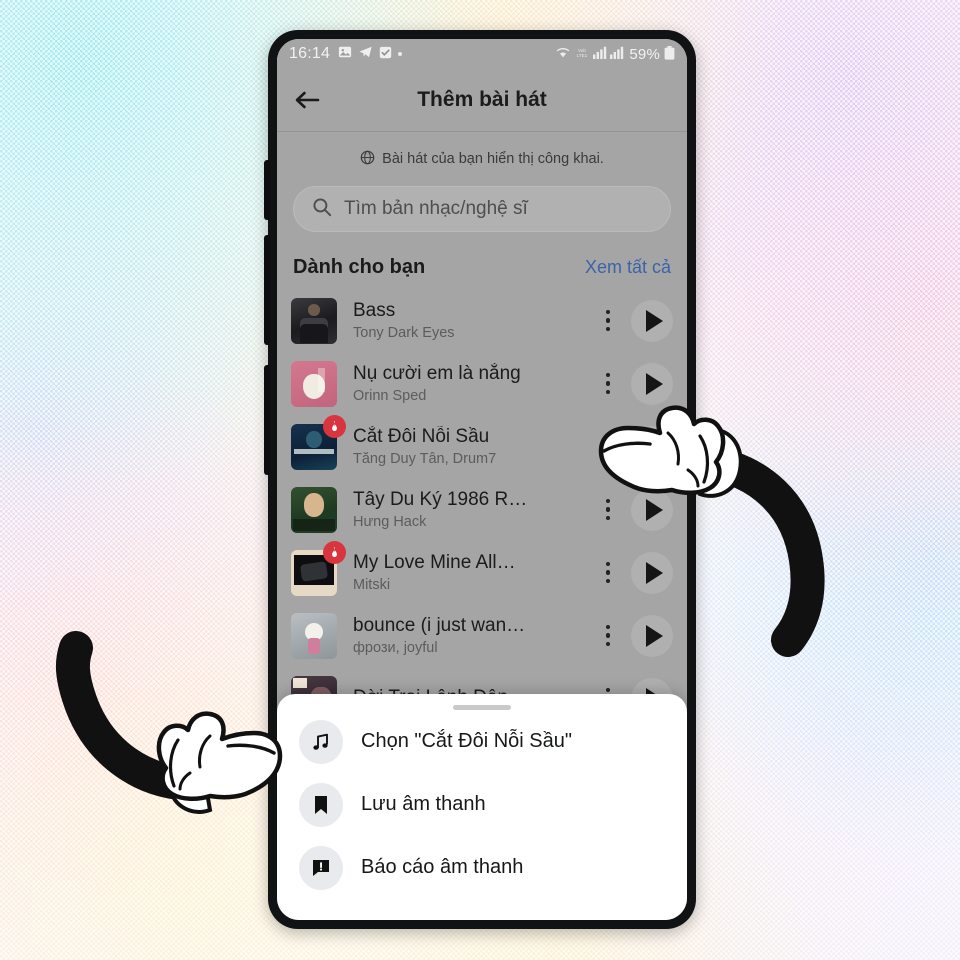  What do you see at coordinates (267, 290) in the screenshot?
I see `device-volume-button` at bounding box center [267, 290].